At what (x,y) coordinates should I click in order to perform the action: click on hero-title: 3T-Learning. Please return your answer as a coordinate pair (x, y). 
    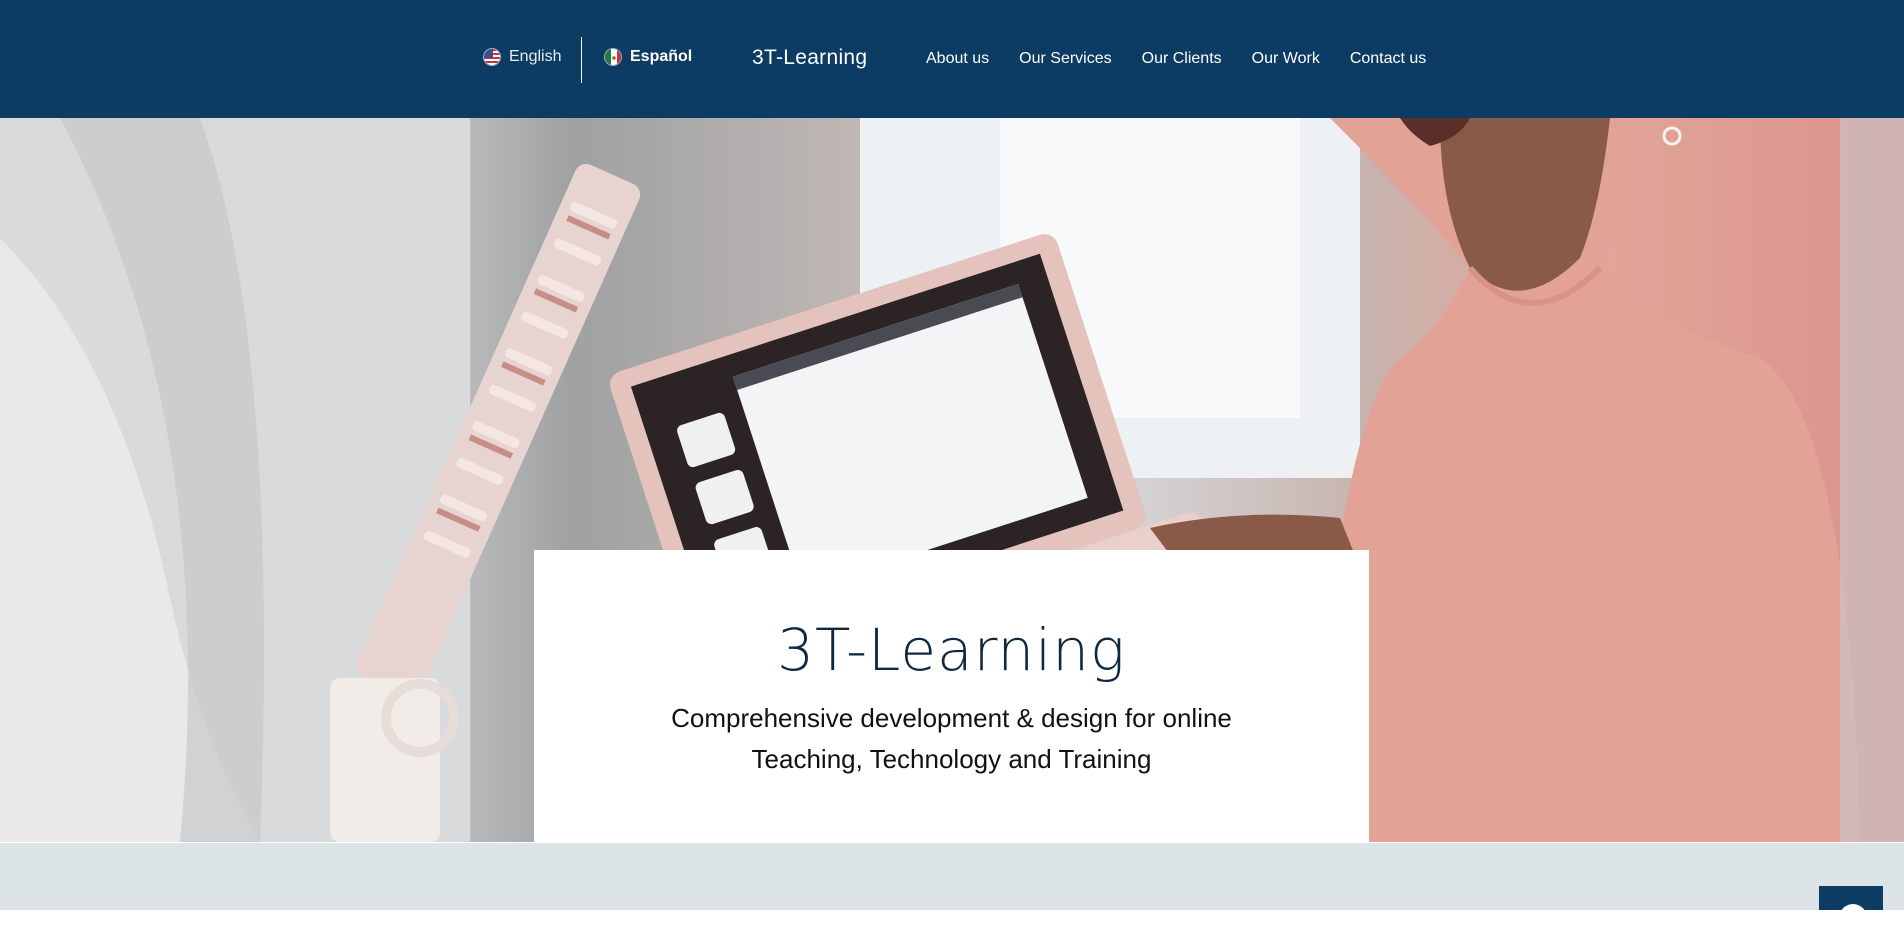
    Looking at the image, I should click on (951, 650).